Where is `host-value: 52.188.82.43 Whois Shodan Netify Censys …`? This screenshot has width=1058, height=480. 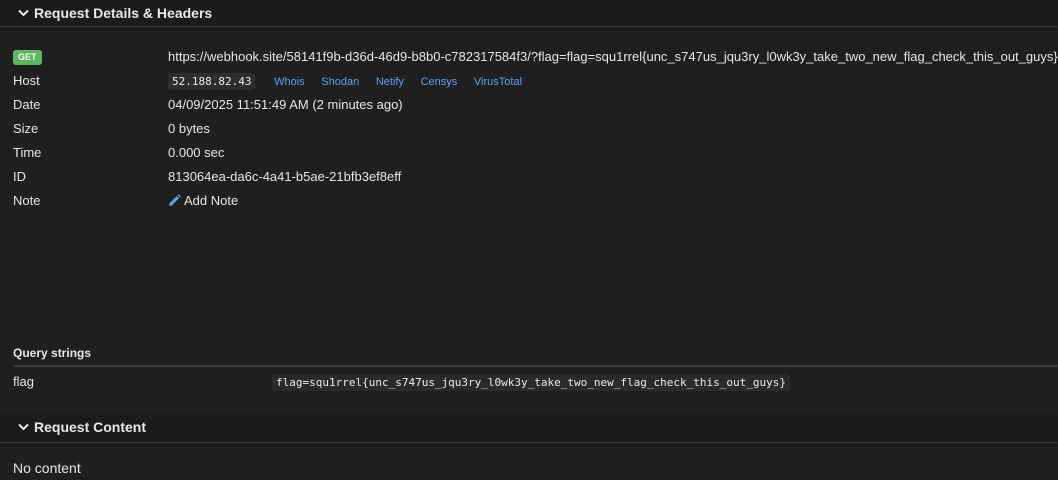 host-value: 52.188.82.43 Whois Shodan Netify Censys … is located at coordinates (345, 81).